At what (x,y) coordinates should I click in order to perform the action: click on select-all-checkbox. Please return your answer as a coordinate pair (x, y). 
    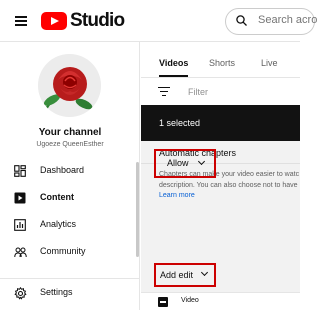
    Looking at the image, I should click on (163, 302).